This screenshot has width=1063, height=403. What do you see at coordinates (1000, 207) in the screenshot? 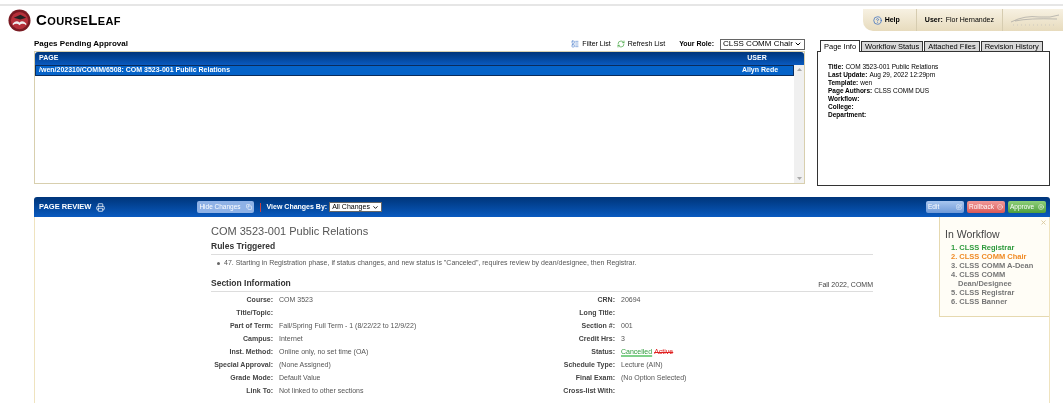
I see `minus-circle-icon` at bounding box center [1000, 207].